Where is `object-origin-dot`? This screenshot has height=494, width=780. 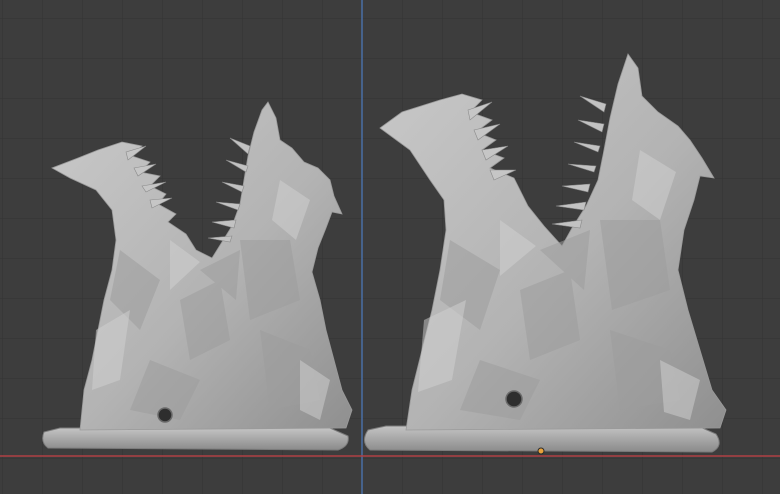 object-origin-dot is located at coordinates (541, 451).